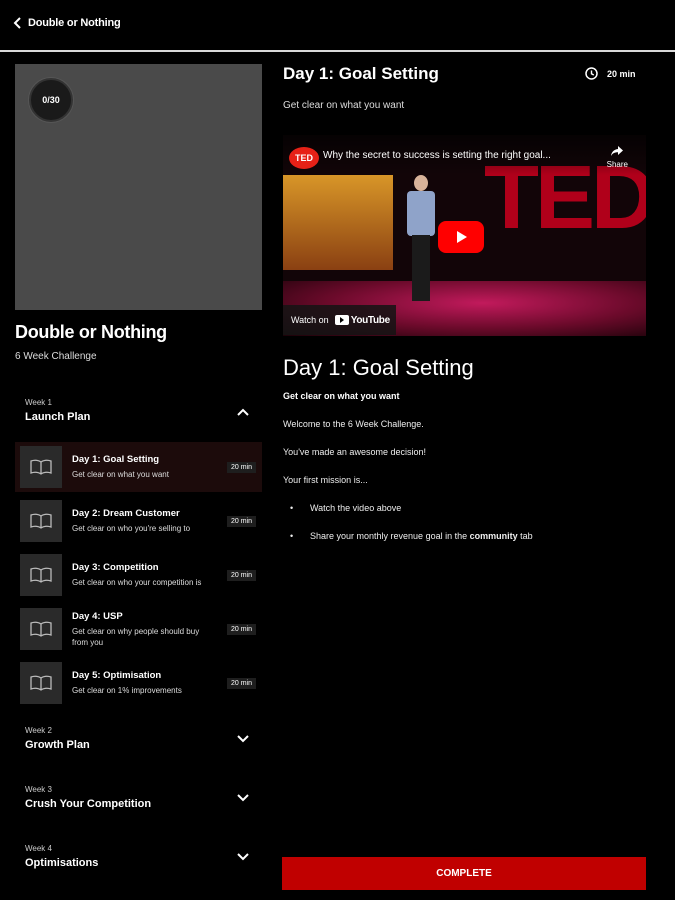 The image size is (675, 900). I want to click on share-label: Share, so click(617, 164).